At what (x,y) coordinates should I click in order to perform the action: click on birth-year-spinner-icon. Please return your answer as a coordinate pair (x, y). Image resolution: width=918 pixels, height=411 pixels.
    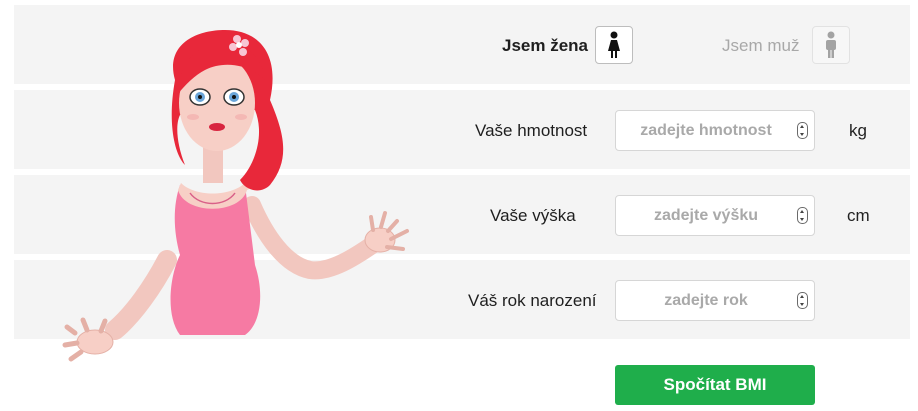
    Looking at the image, I should click on (802, 300).